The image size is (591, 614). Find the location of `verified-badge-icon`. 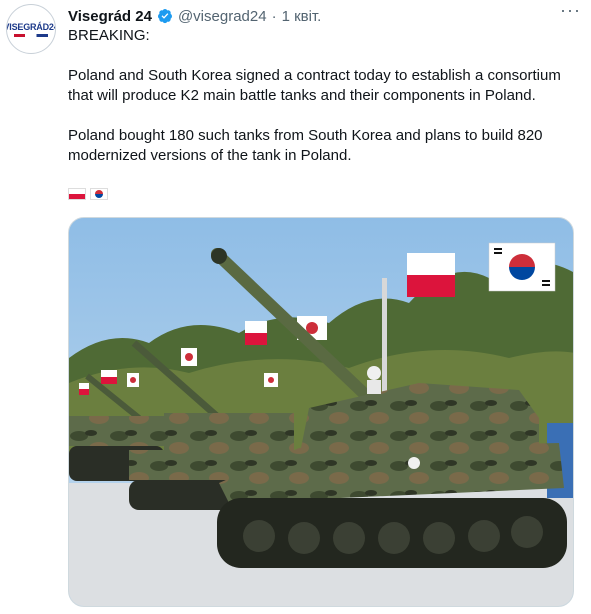

verified-badge-icon is located at coordinates (165, 16).